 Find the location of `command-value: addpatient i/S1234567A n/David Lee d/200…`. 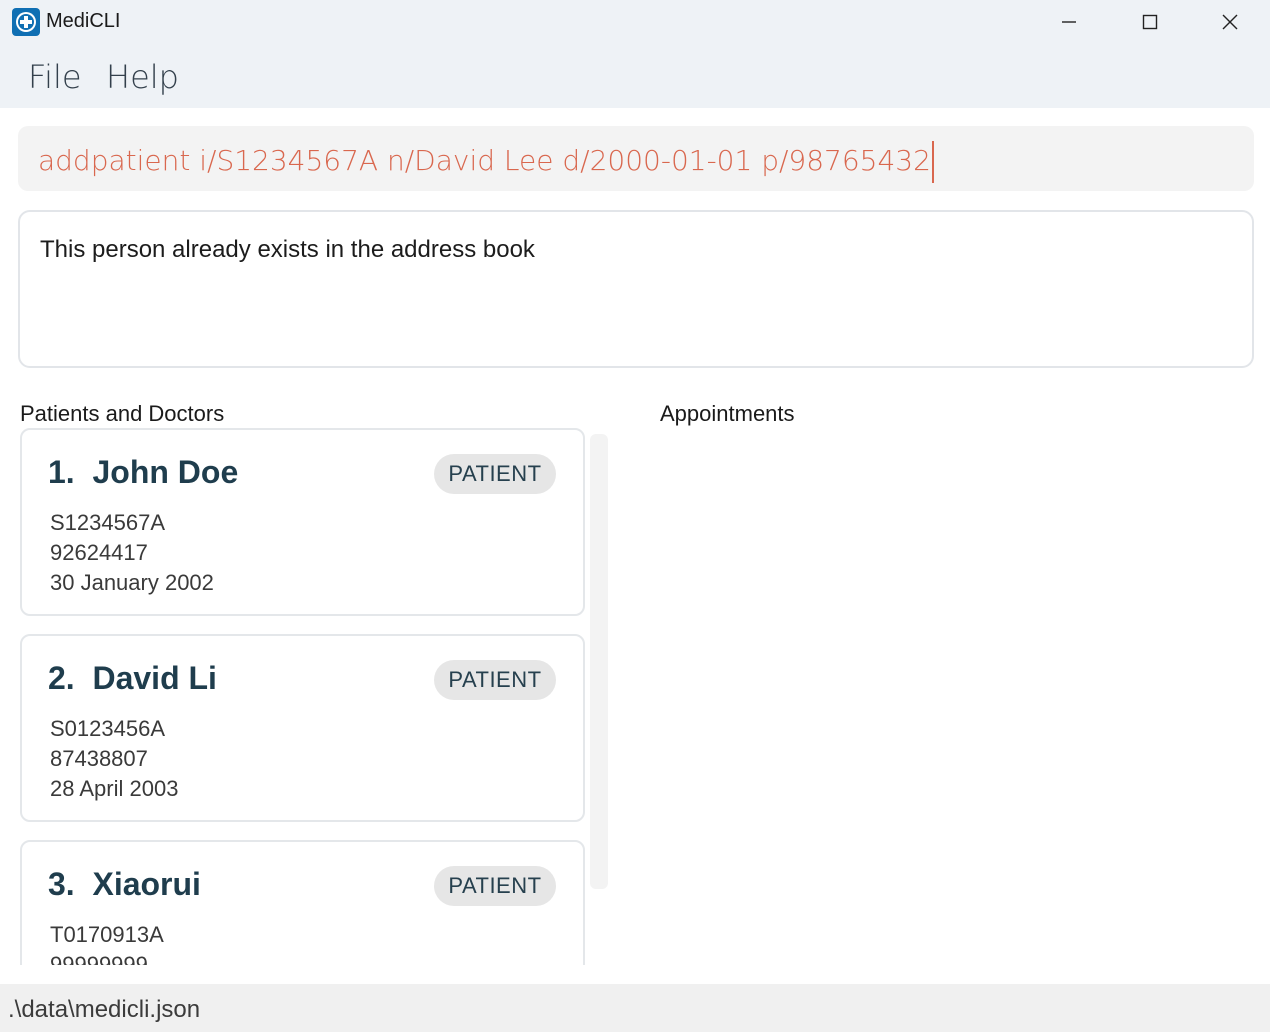

command-value: addpatient i/S1234567A n/David Lee d/200… is located at coordinates (484, 160).